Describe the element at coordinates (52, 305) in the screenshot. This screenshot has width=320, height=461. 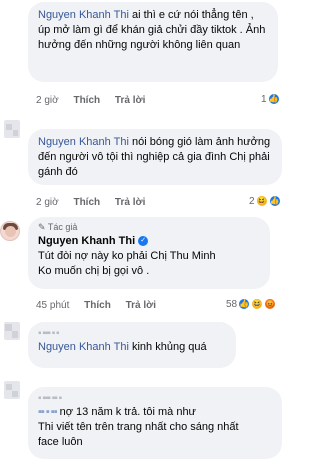
I see `comment-time-3: 45 phút` at that location.